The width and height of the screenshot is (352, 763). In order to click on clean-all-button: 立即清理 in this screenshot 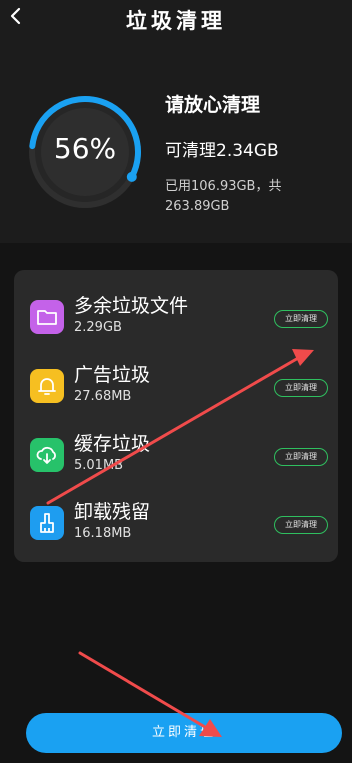, I will do `click(184, 733)`.